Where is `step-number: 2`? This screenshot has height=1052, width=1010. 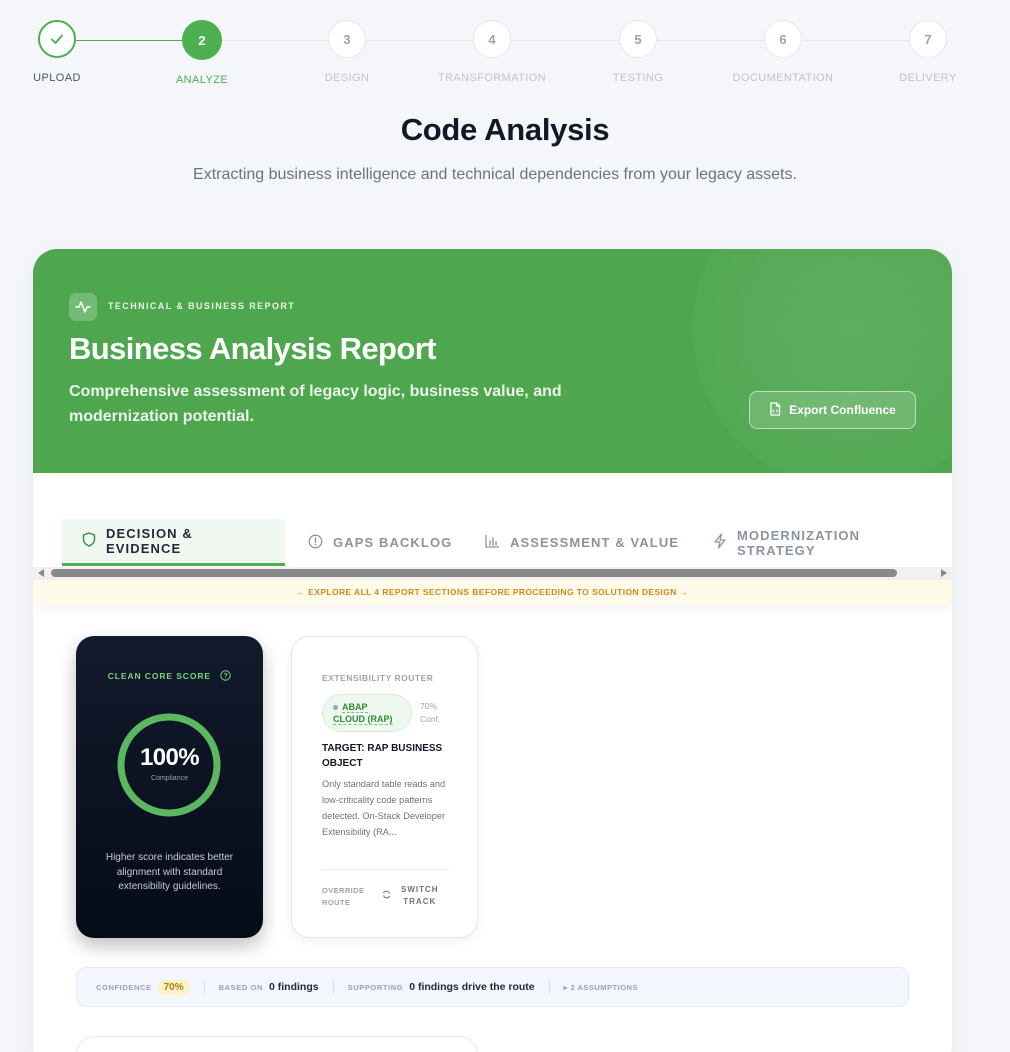
step-number: 2 is located at coordinates (202, 40).